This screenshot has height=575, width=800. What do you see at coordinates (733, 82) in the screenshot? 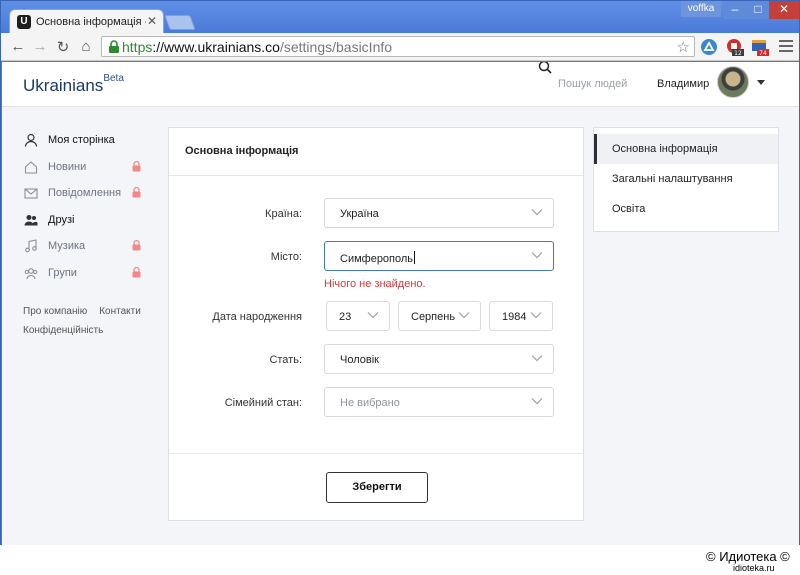
I see `avatar` at bounding box center [733, 82].